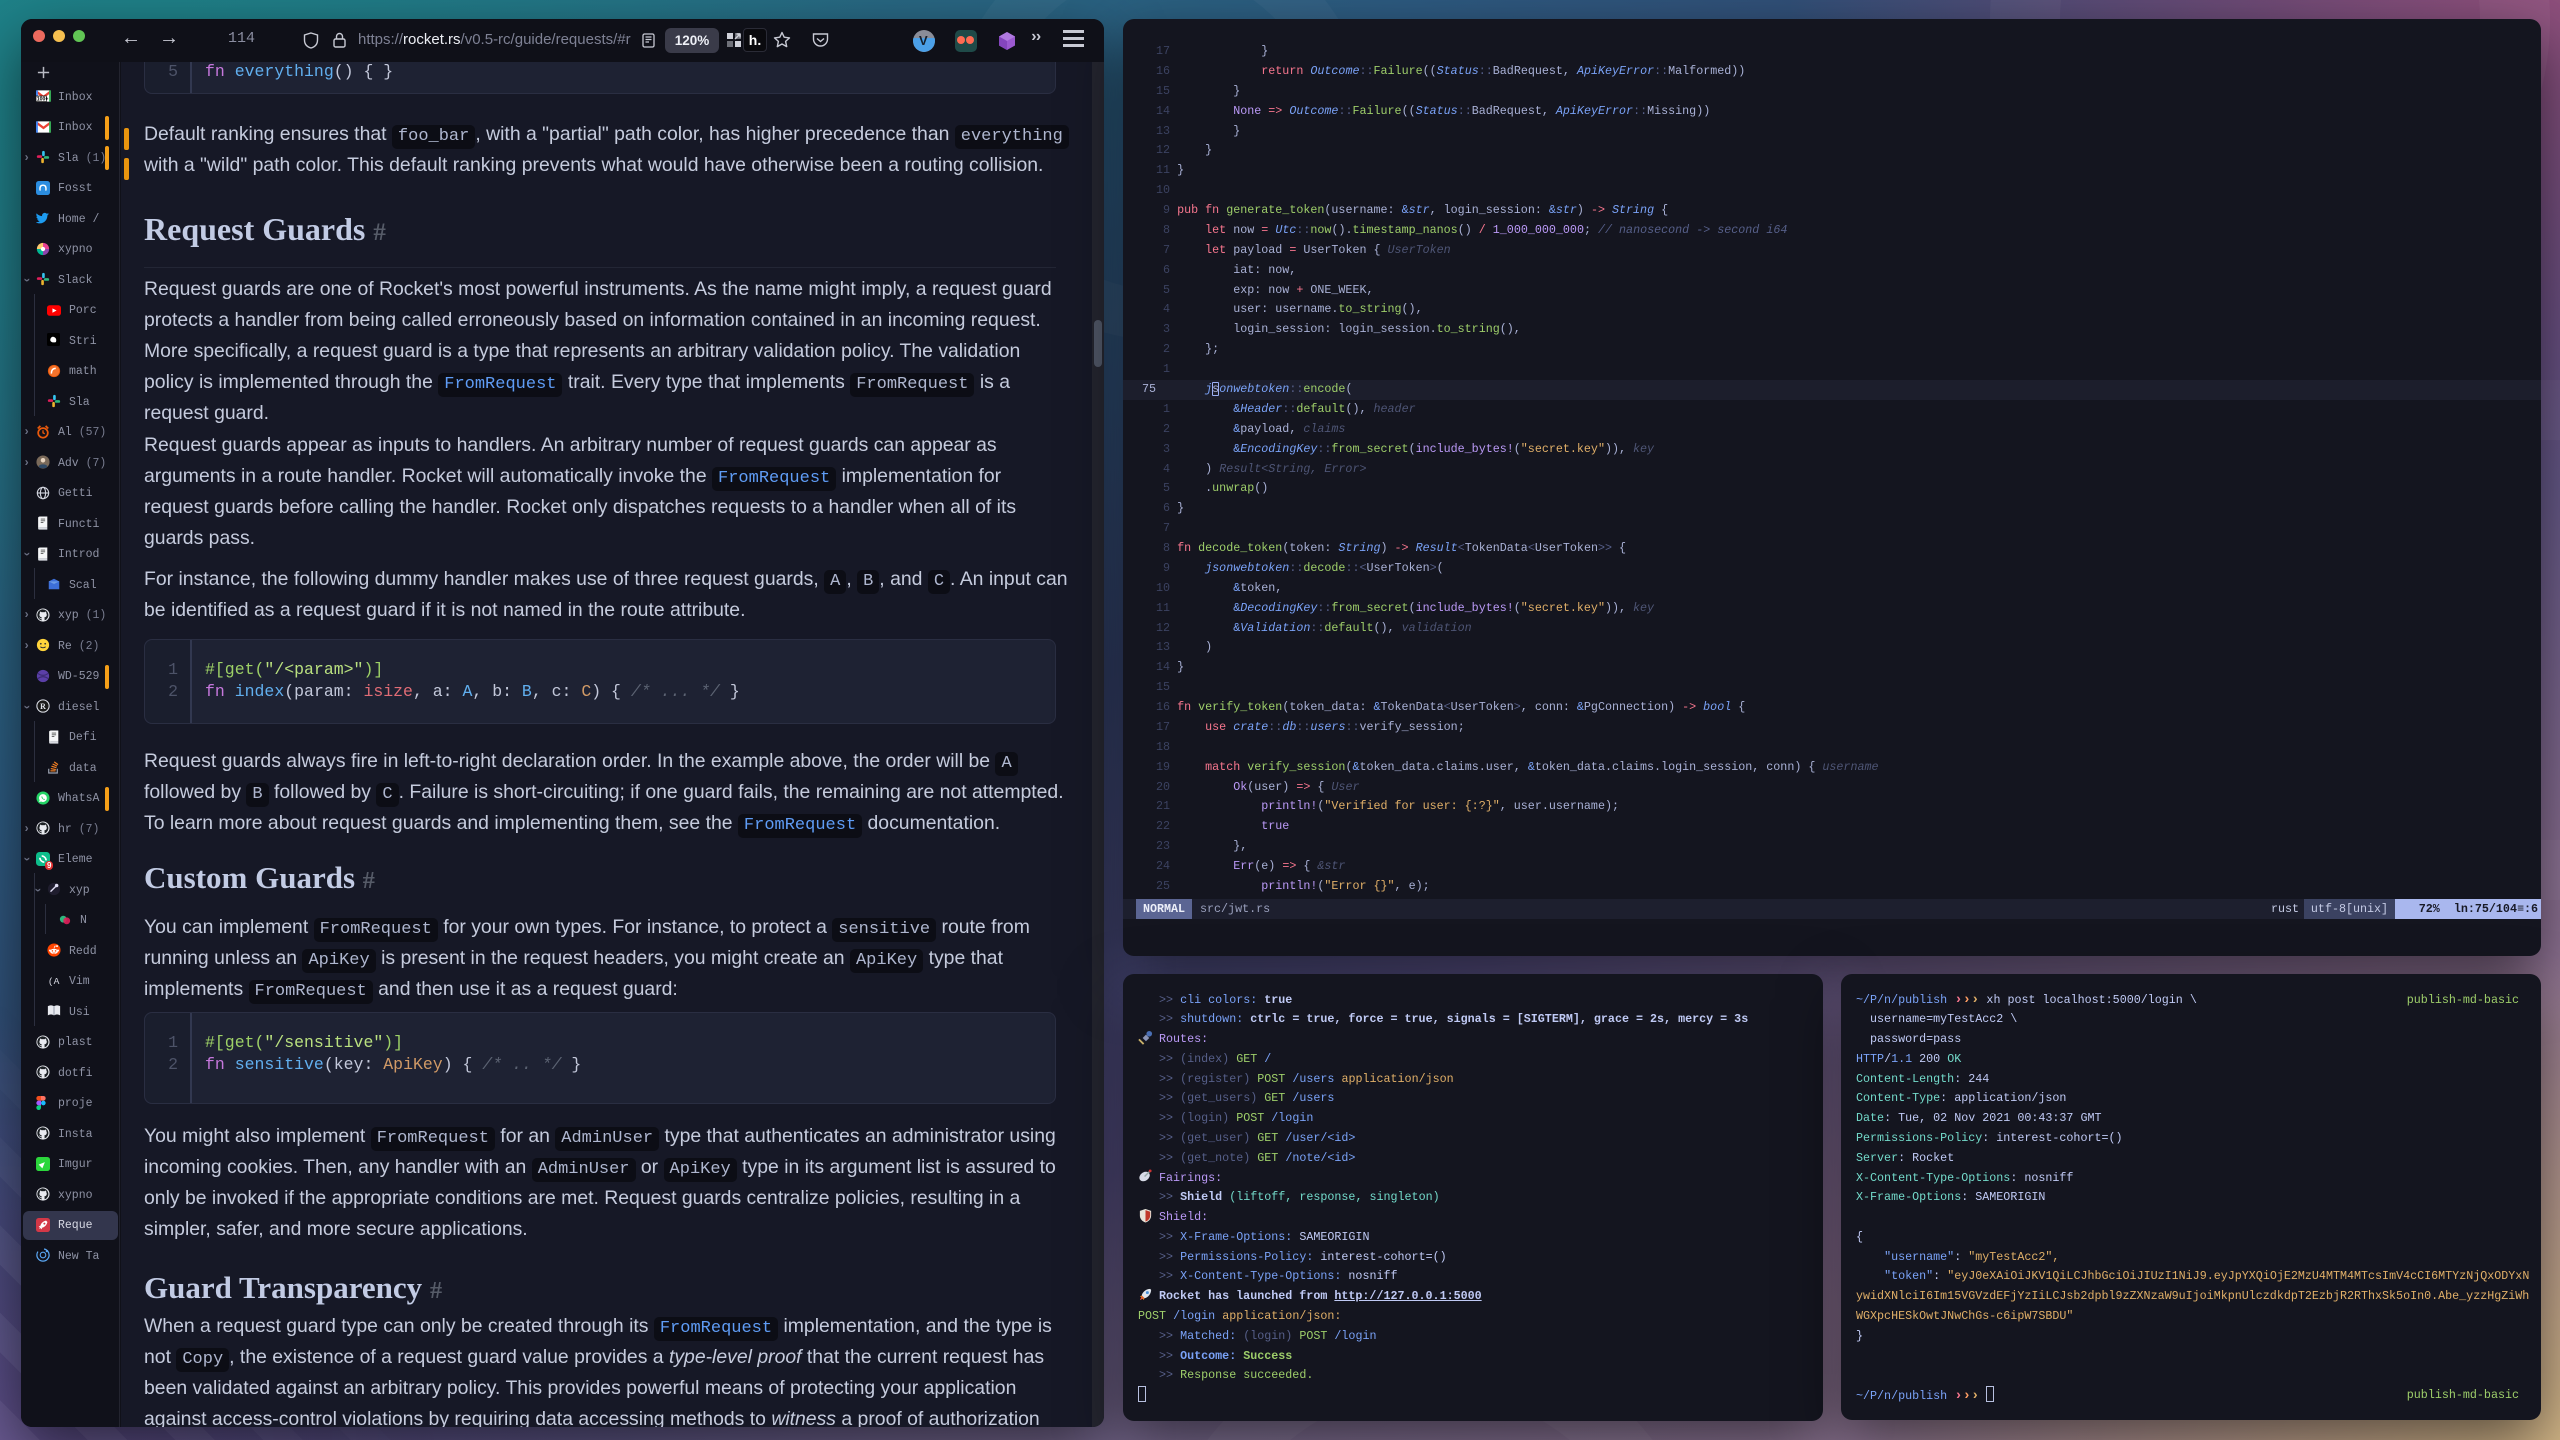  Describe the element at coordinates (43, 706) in the screenshot. I see `svg-text: R` at that location.